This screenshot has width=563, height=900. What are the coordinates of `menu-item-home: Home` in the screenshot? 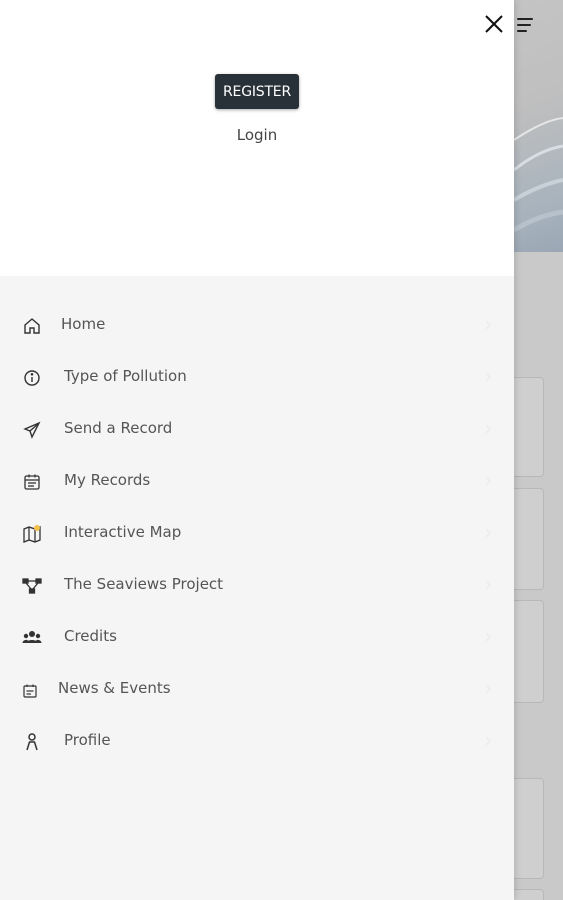 It's located at (257, 326).